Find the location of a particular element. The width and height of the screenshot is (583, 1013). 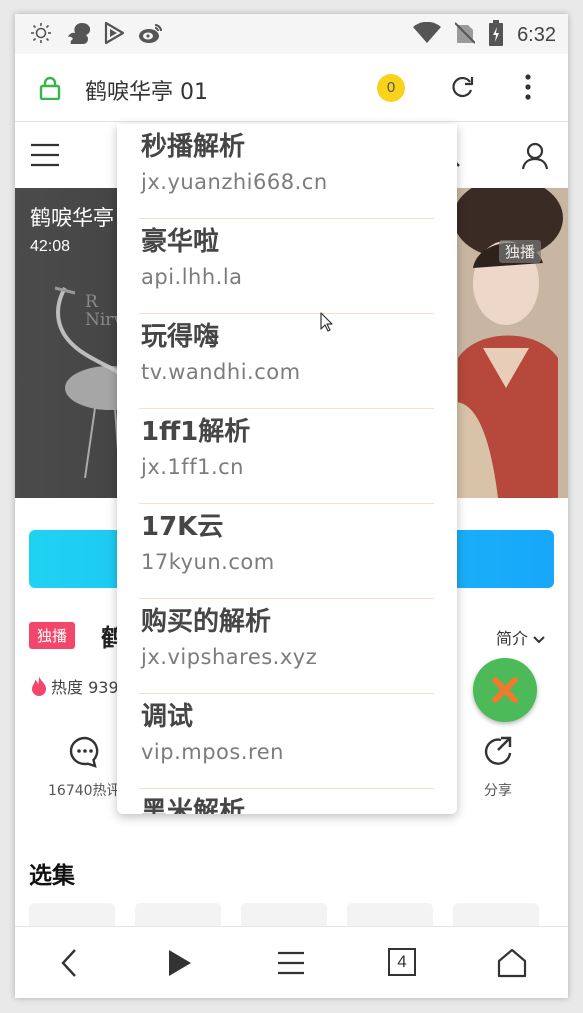

episodes-heading: 选集 is located at coordinates (52, 876).